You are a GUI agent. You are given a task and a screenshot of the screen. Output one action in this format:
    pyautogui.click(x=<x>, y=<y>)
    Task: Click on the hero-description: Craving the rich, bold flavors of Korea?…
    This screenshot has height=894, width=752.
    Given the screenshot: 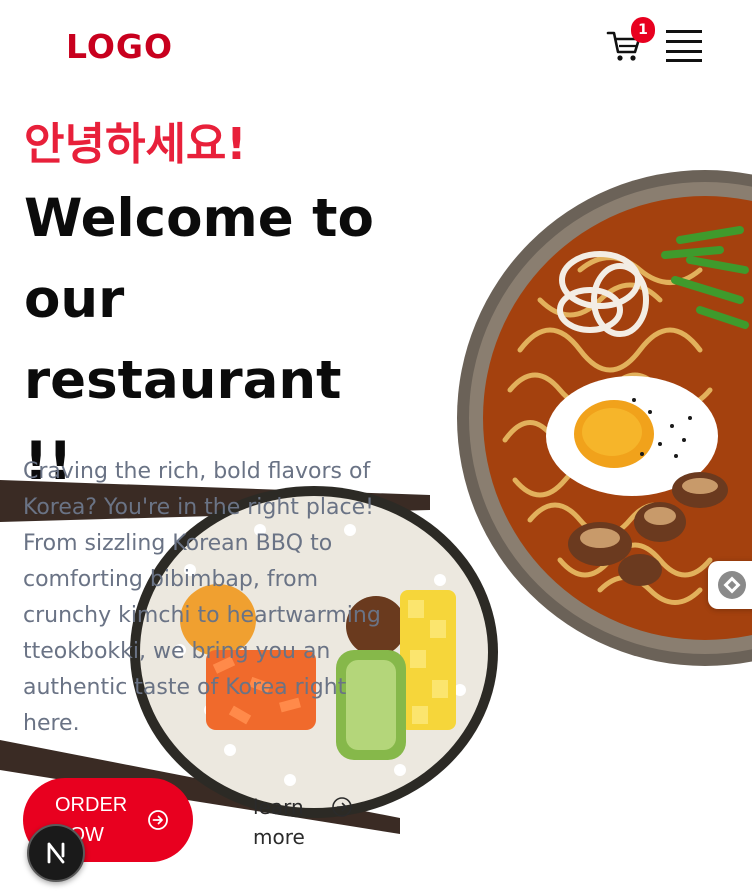 What is the action you would take?
    pyautogui.click(x=202, y=597)
    